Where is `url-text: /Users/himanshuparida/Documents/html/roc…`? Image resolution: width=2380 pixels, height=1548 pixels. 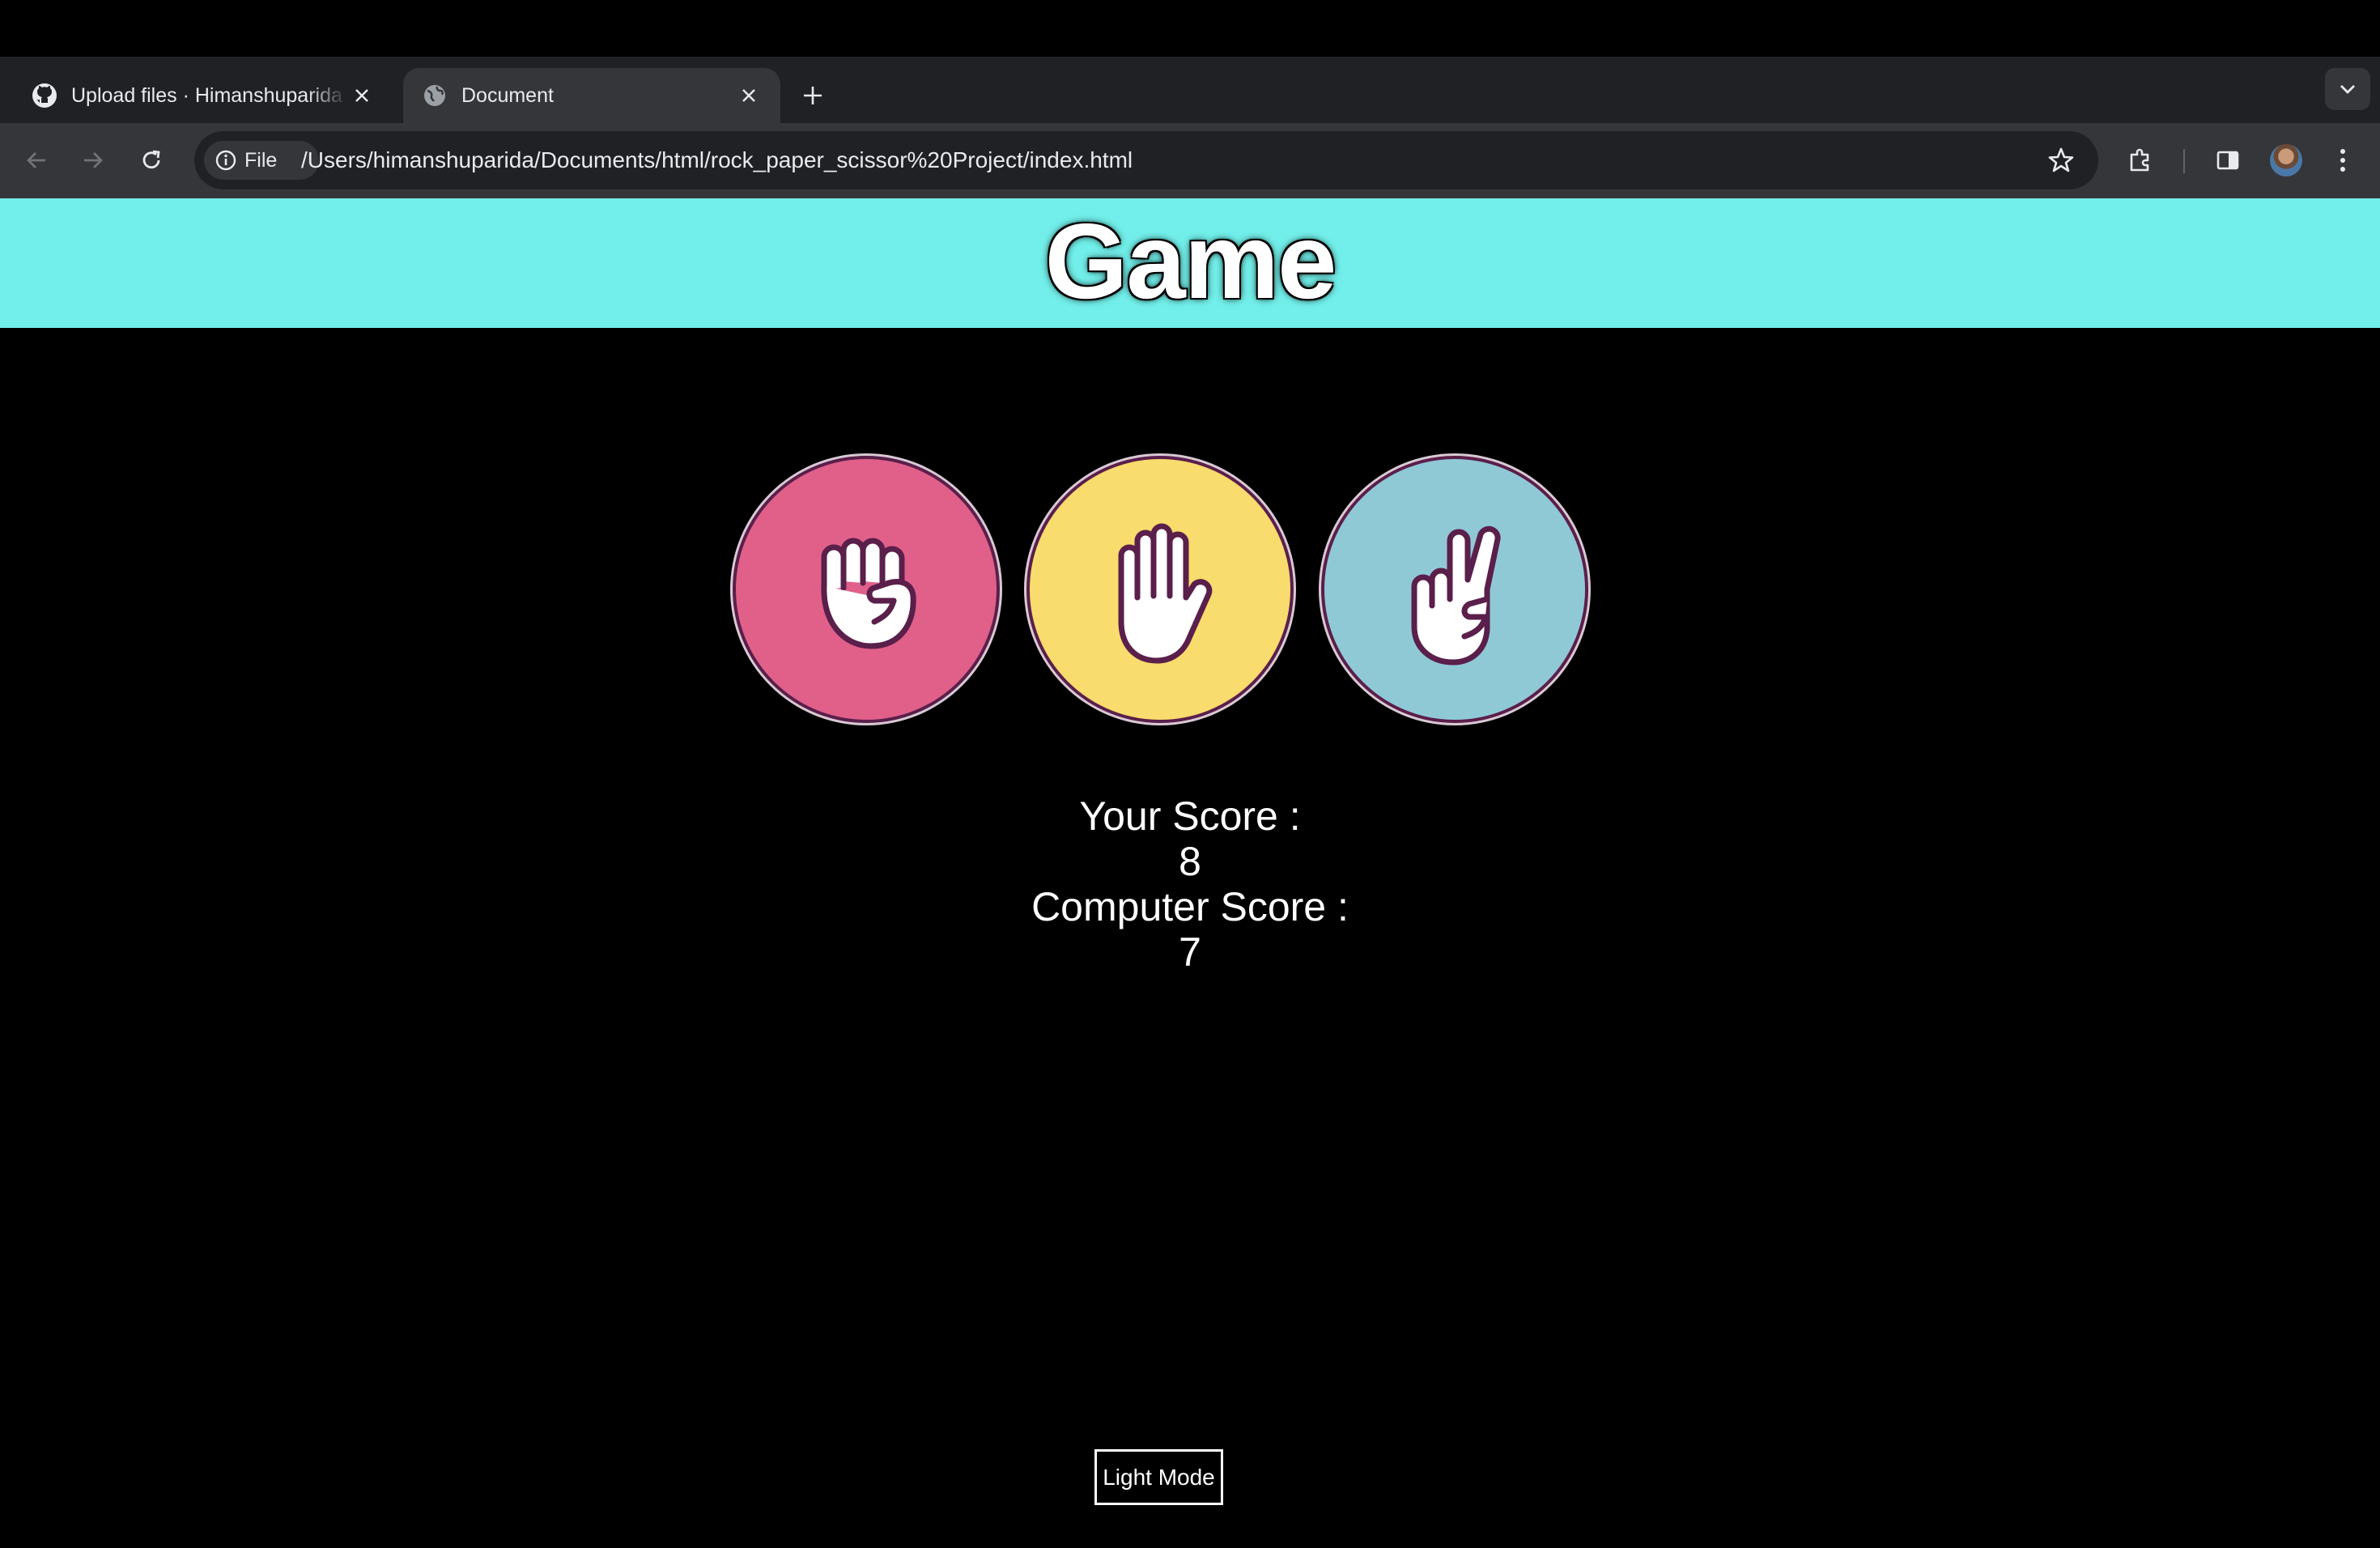 url-text: /Users/himanshuparida/Documents/html/roc… is located at coordinates (717, 160).